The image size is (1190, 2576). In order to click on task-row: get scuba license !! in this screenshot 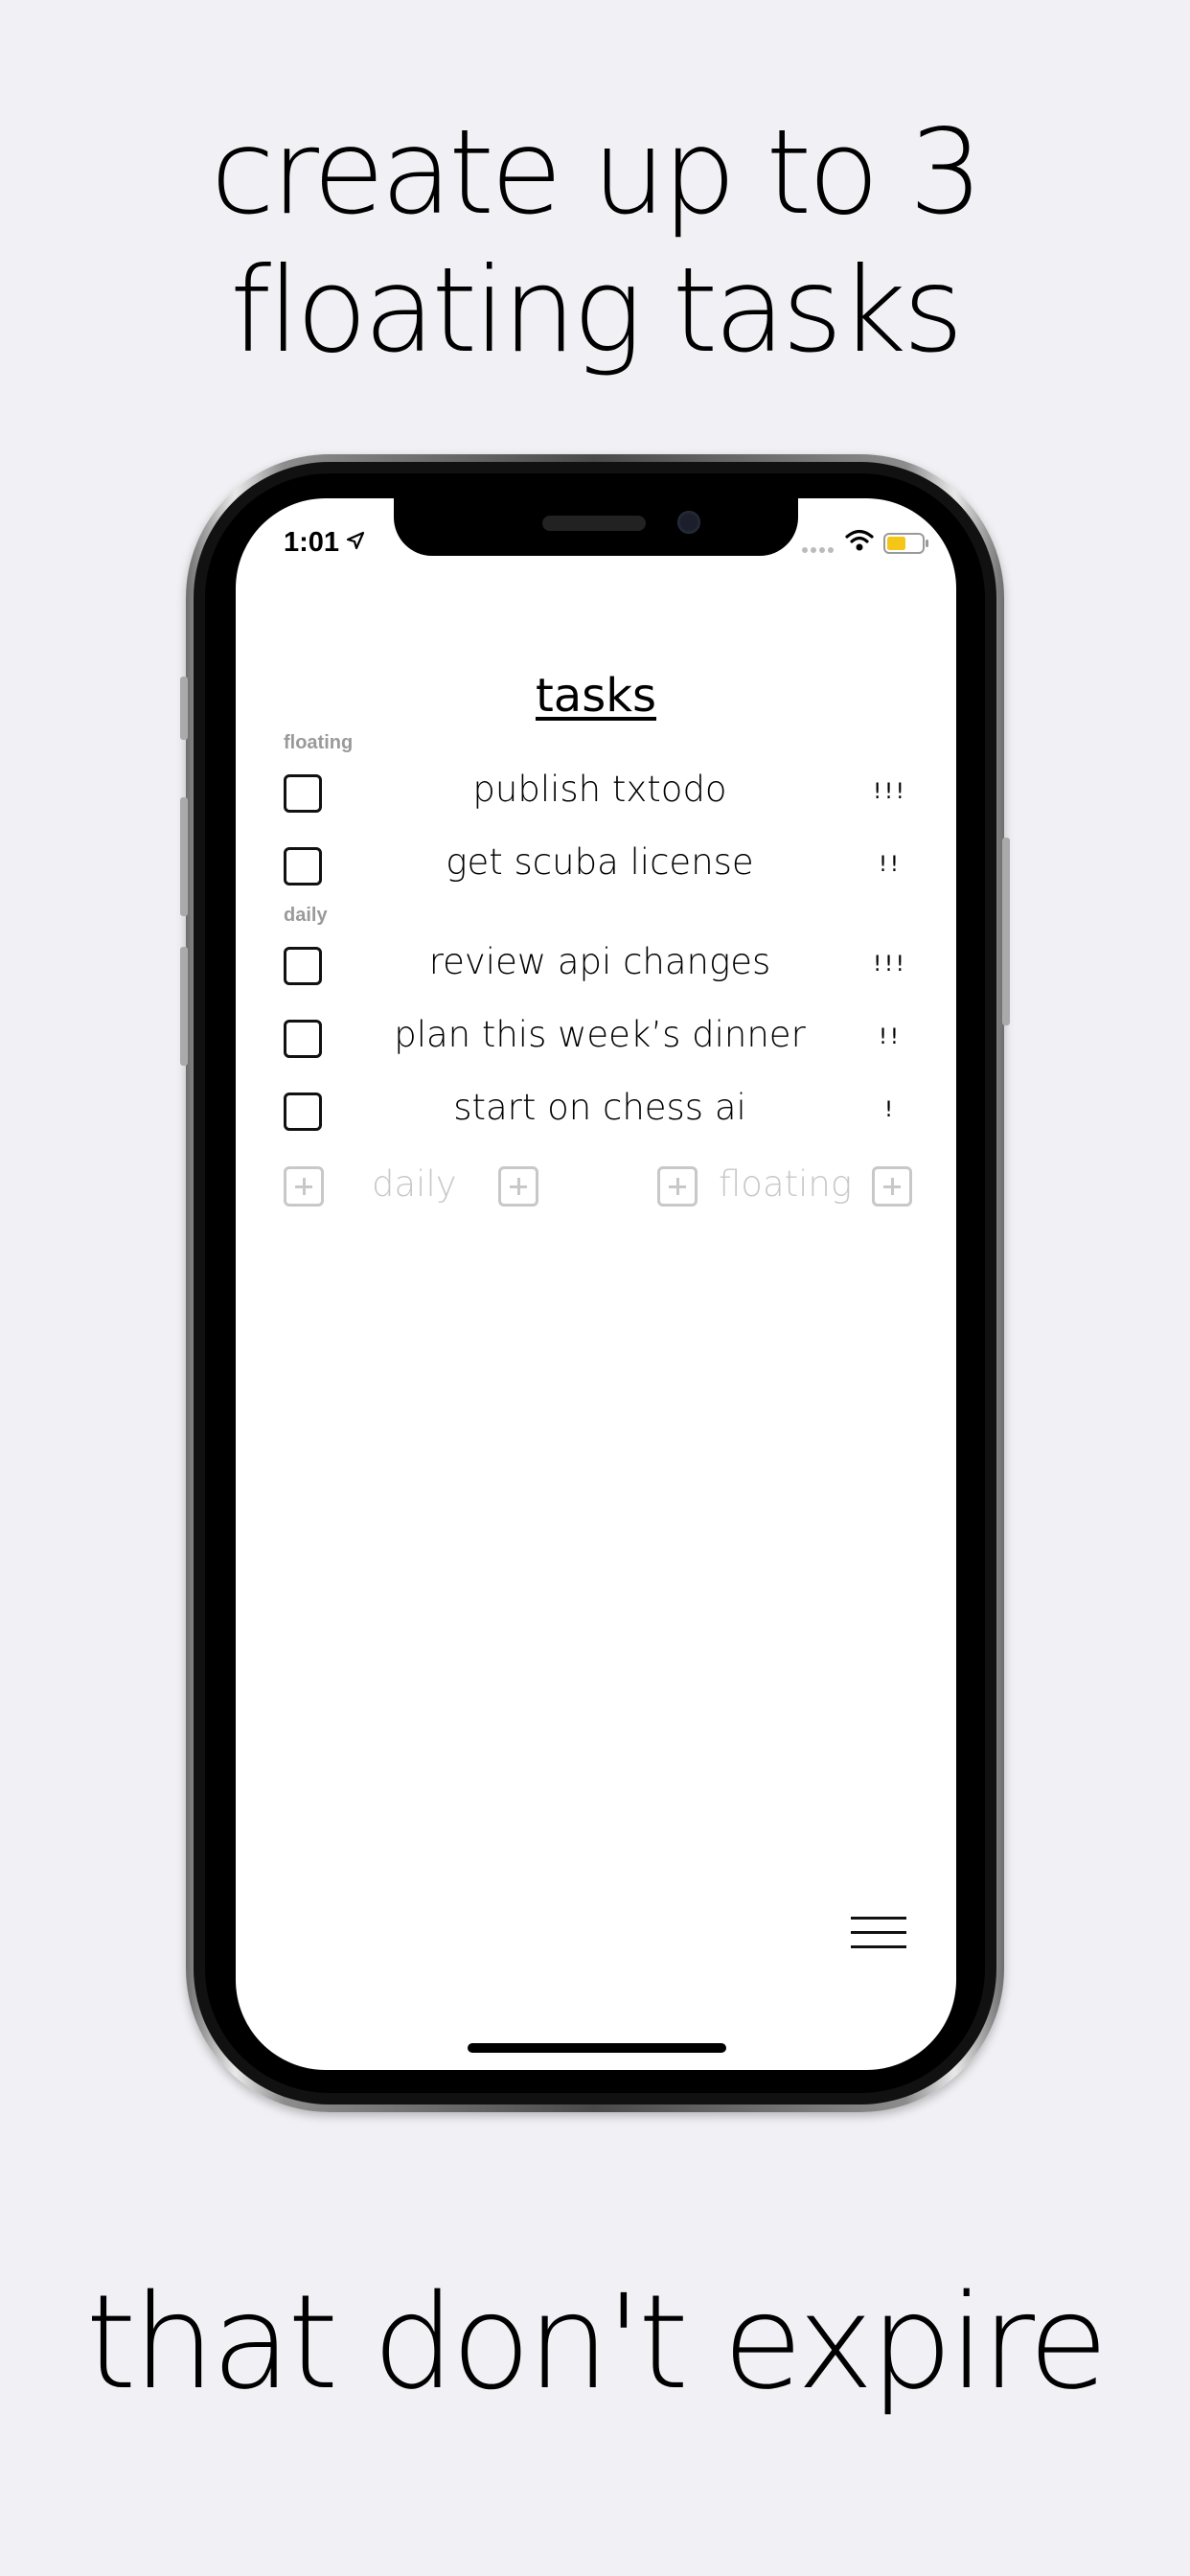, I will do `click(596, 869)`.